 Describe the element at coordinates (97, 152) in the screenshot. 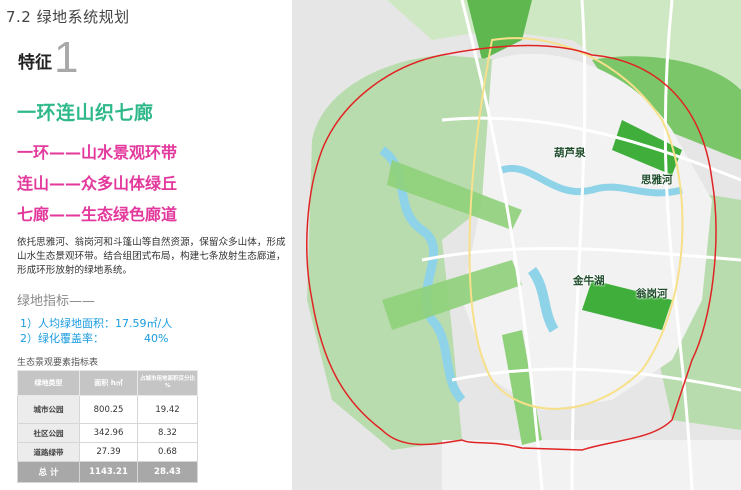

I see `subhead-ring: 一环——山水景观环带` at that location.